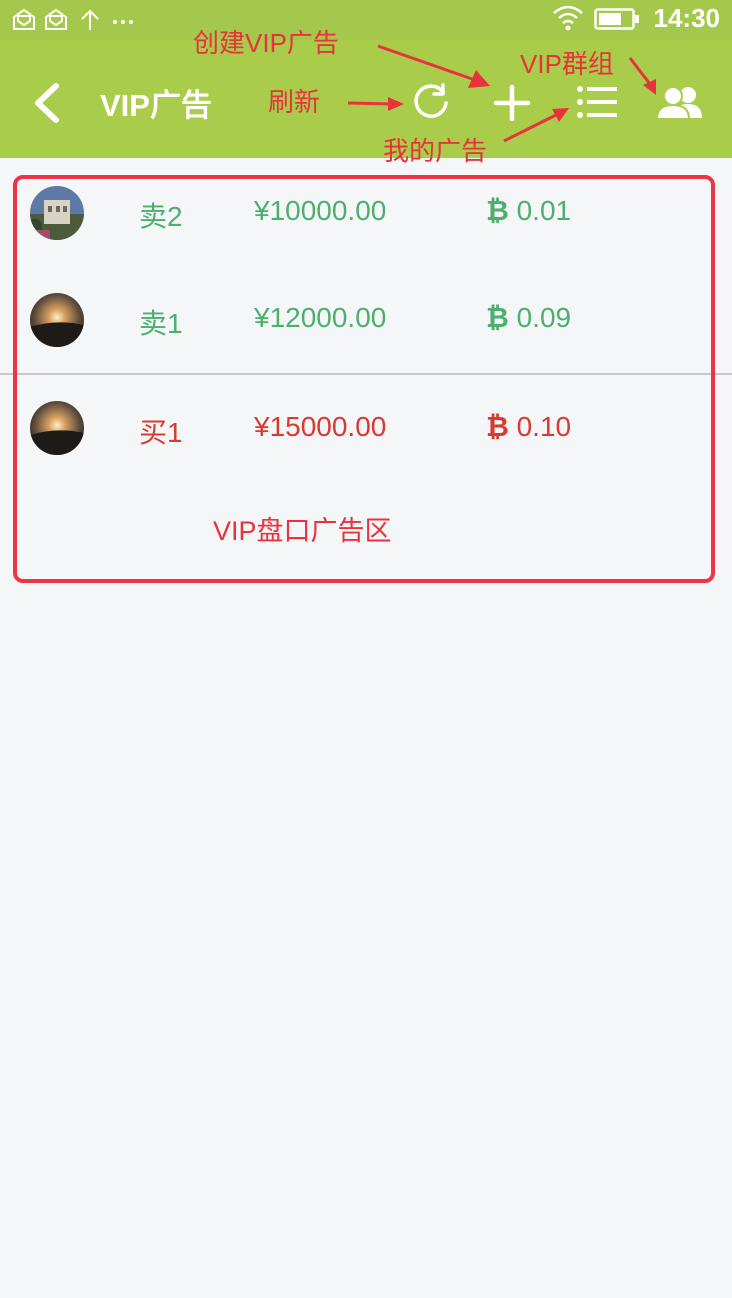 Image resolution: width=732 pixels, height=1298 pixels. Describe the element at coordinates (366, 20) in the screenshot. I see `status-bar: 14:30` at that location.